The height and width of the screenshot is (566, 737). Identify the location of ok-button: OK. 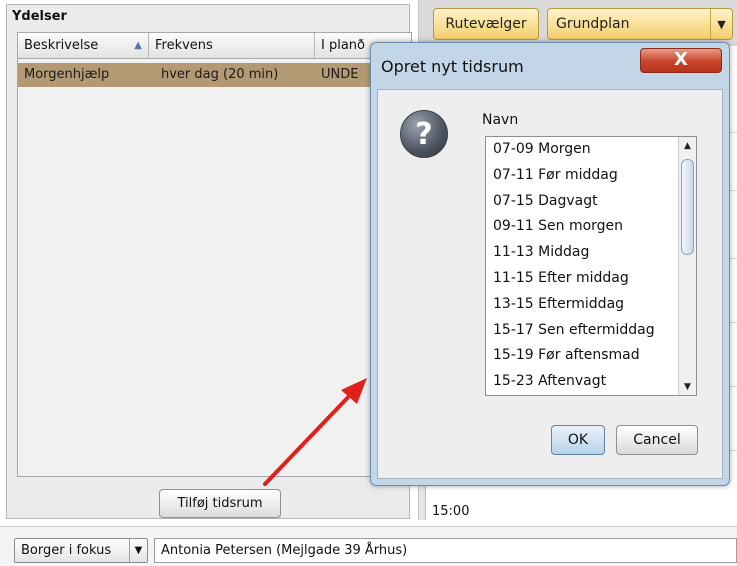
(578, 440).